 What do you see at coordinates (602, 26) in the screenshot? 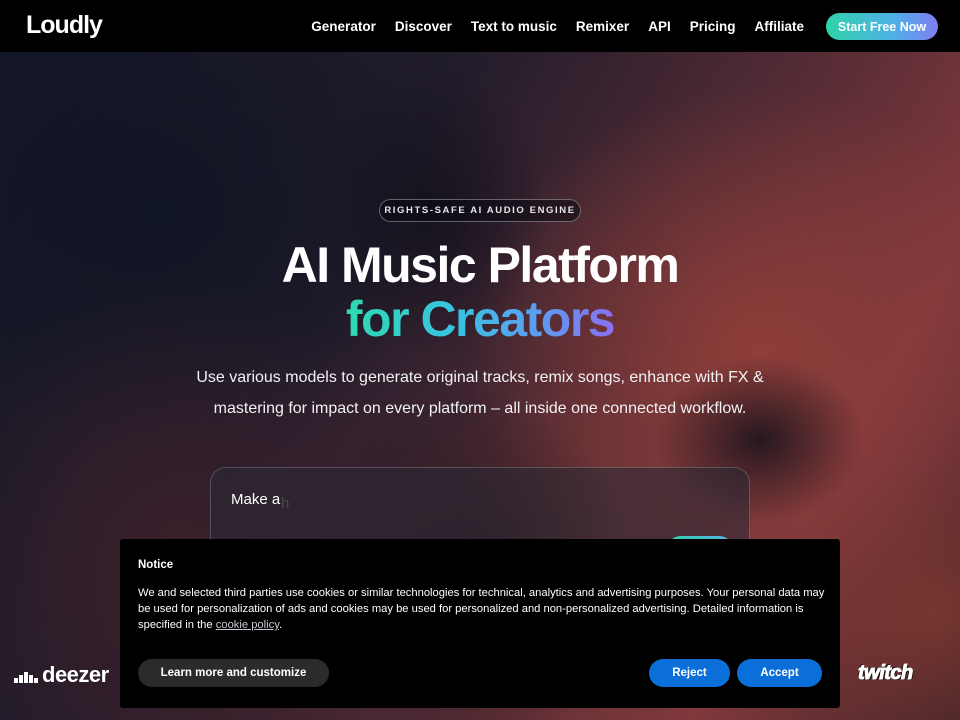
I see `nav-remixer: Remixer` at bounding box center [602, 26].